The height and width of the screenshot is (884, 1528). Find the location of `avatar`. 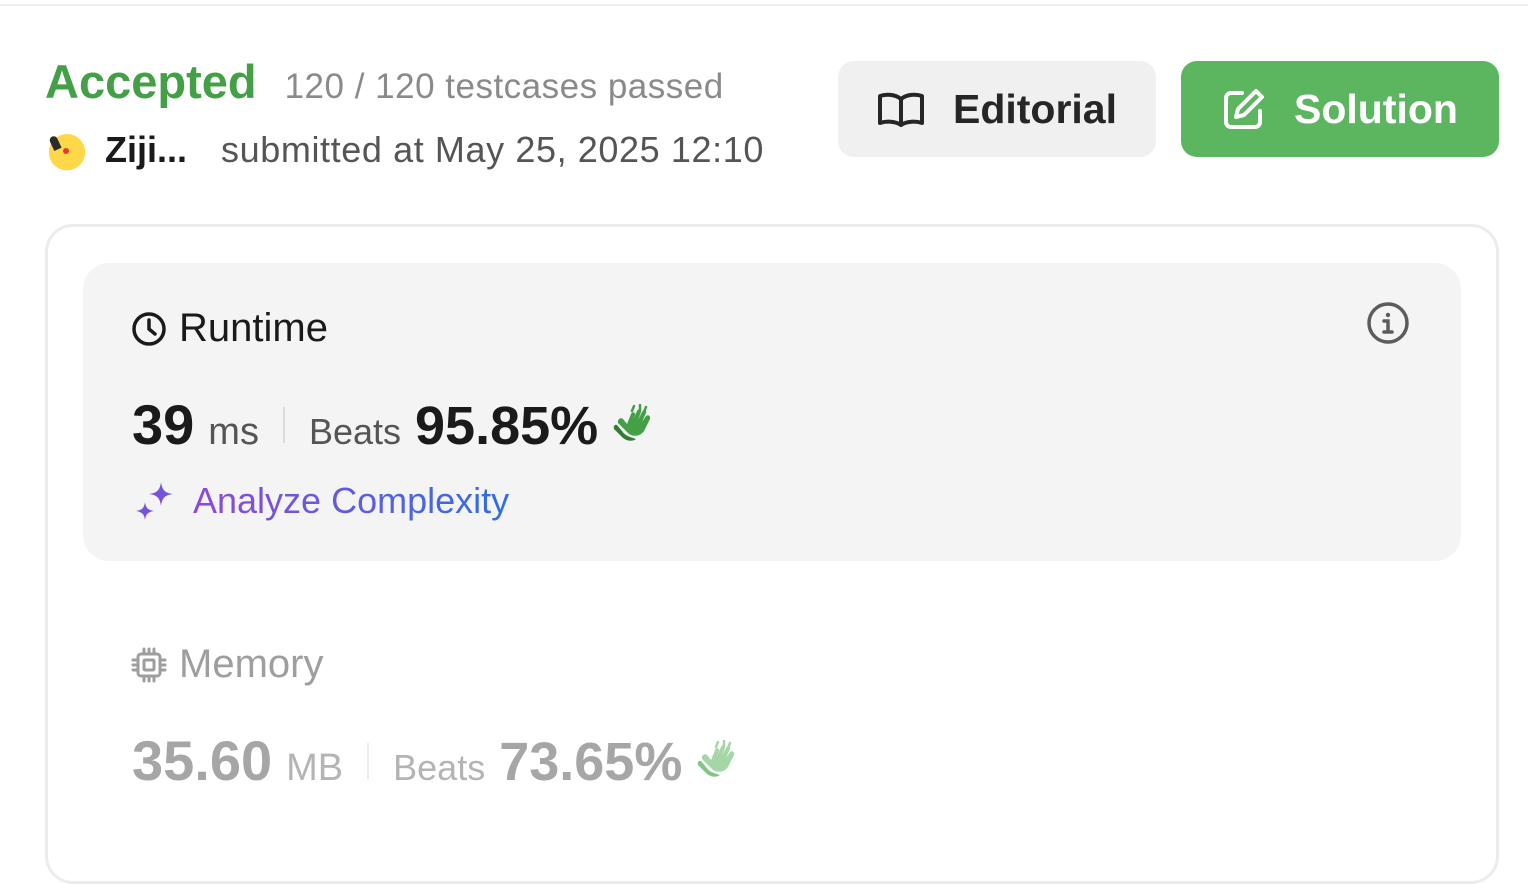

avatar is located at coordinates (67, 150).